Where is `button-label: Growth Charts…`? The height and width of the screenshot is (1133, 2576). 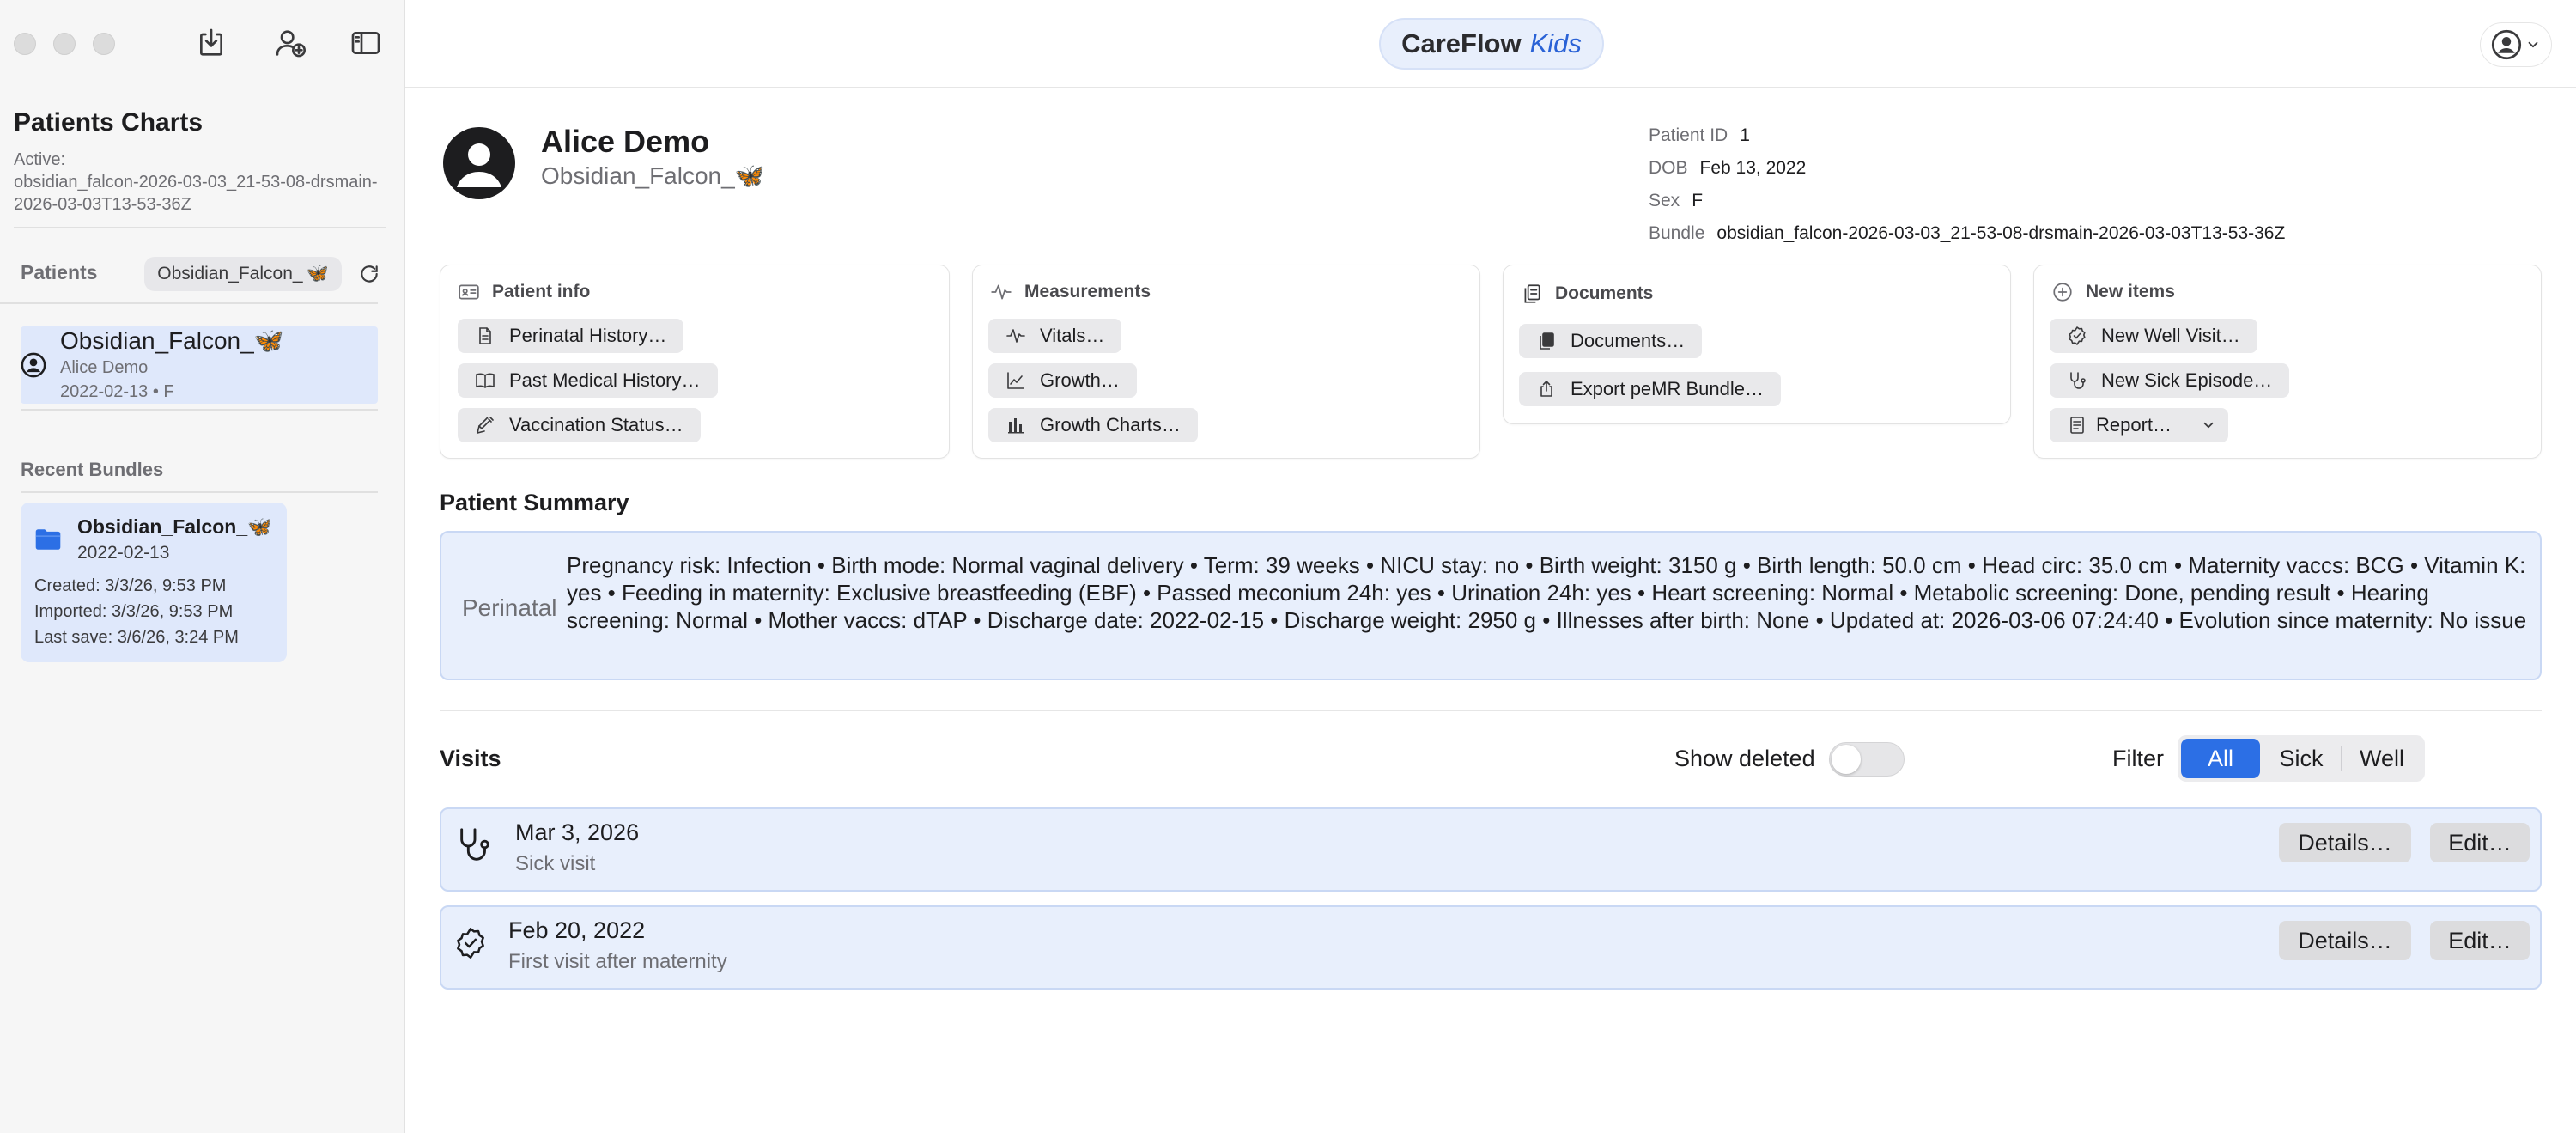 button-label: Growth Charts… is located at coordinates (1111, 425).